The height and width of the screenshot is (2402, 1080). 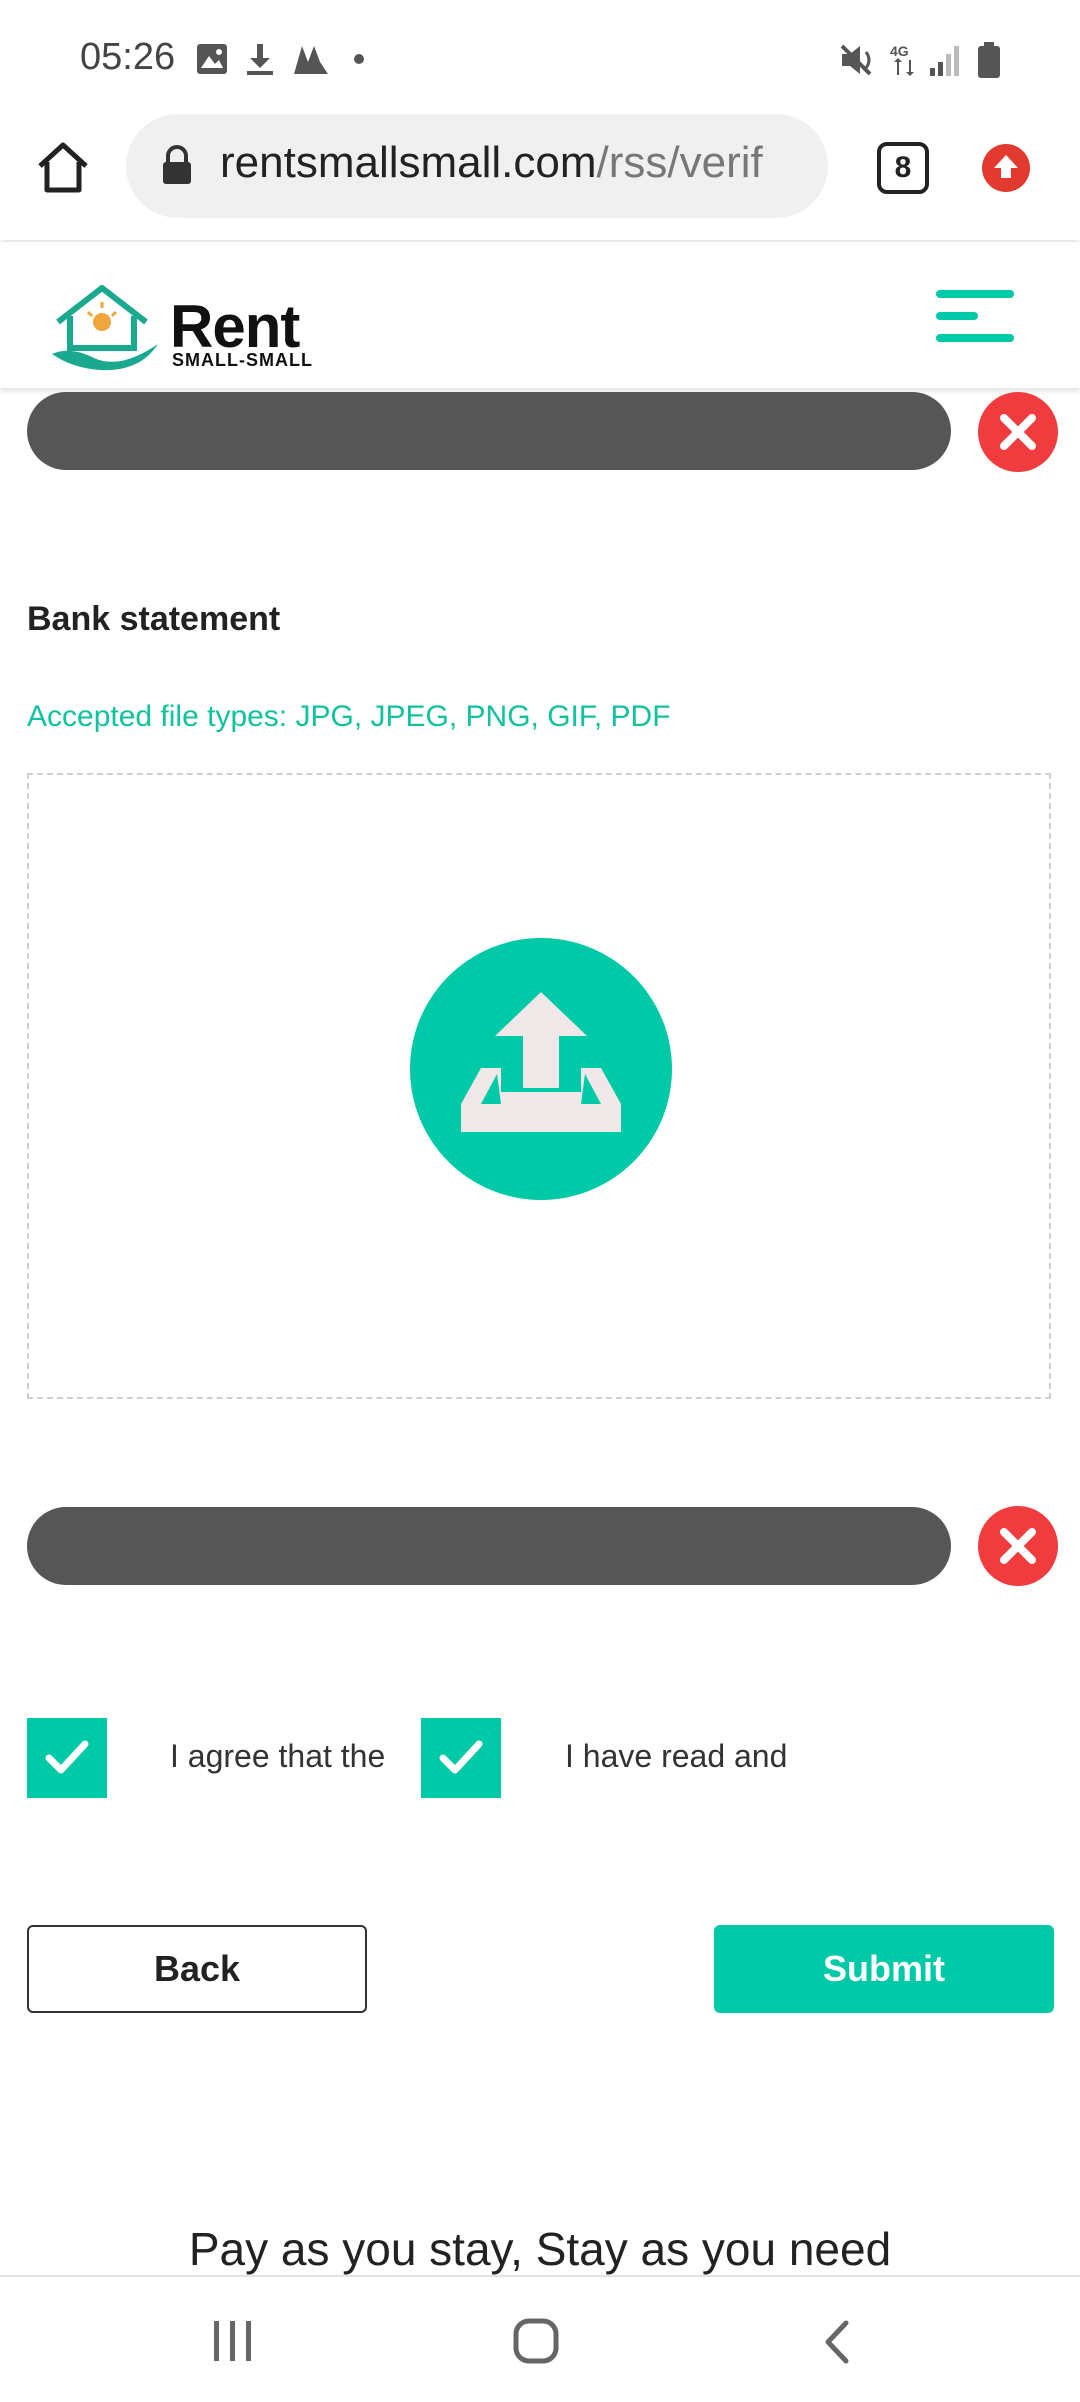 What do you see at coordinates (884, 1969) in the screenshot?
I see `submit-button: Submit` at bounding box center [884, 1969].